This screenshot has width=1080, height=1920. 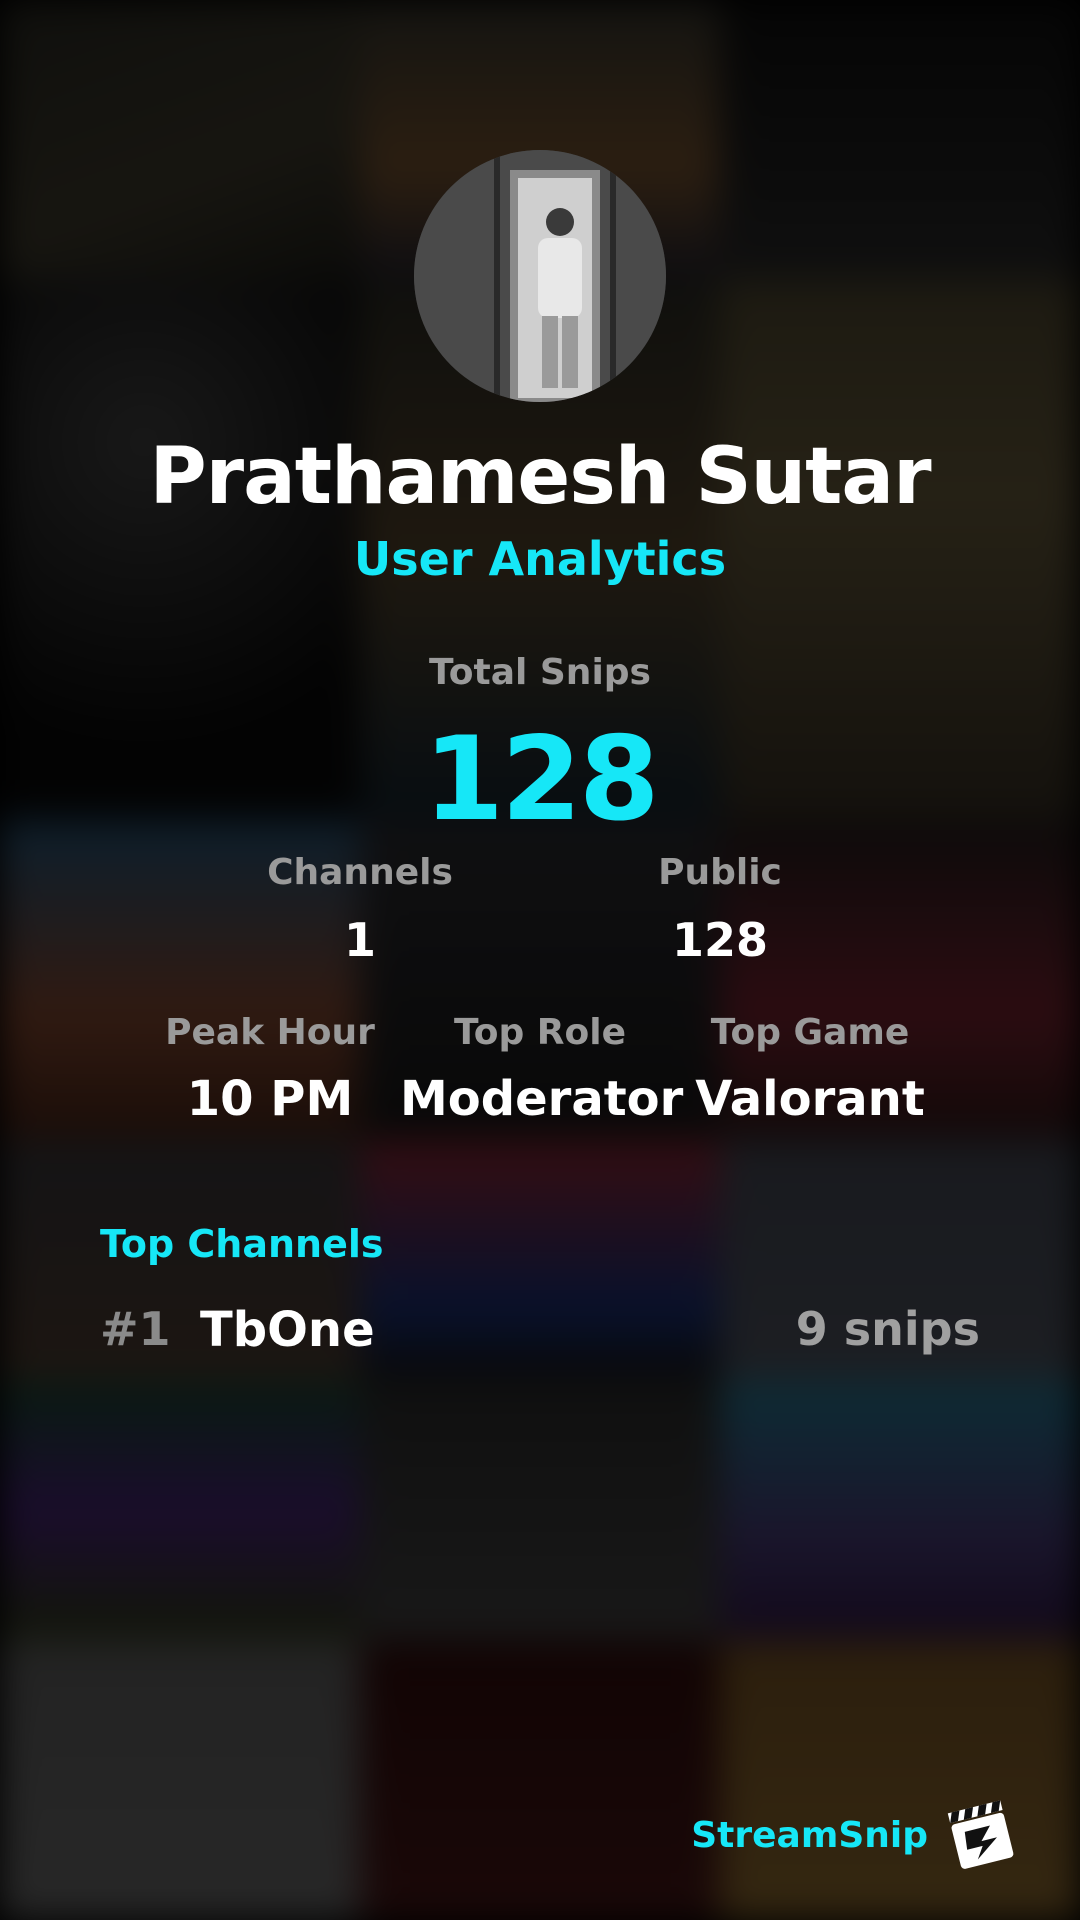 What do you see at coordinates (540, 559) in the screenshot?
I see `page-subtitle: User Analytics` at bounding box center [540, 559].